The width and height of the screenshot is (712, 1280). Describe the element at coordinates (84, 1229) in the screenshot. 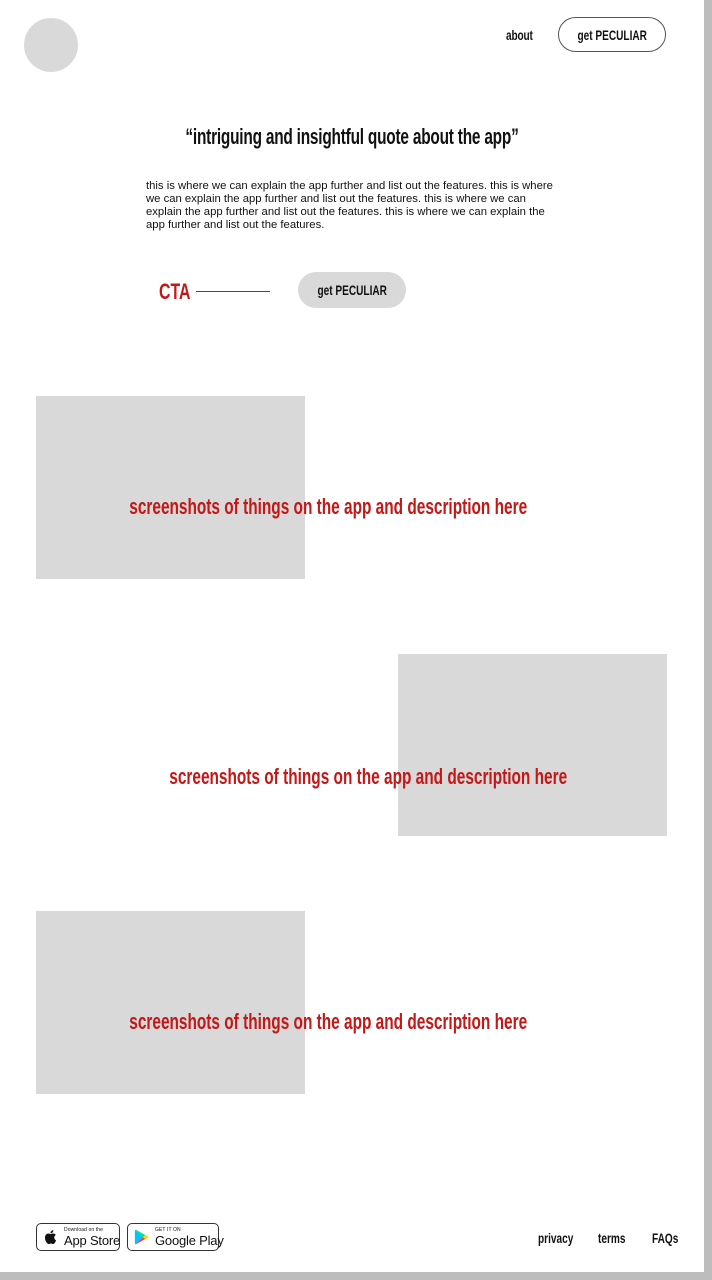

I see `app-store-small-text: Download on the` at that location.